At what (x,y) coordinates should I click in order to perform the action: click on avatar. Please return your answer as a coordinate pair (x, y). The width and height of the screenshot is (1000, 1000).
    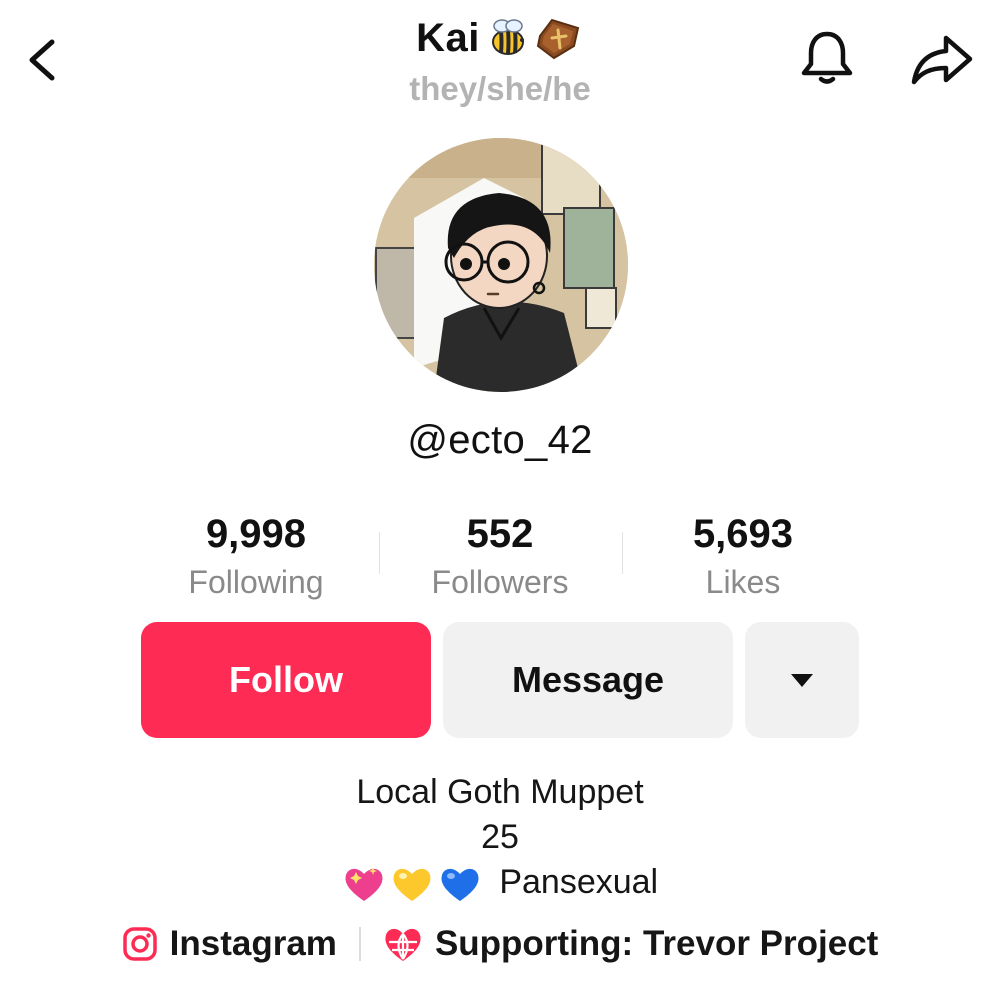
    Looking at the image, I should click on (501, 265).